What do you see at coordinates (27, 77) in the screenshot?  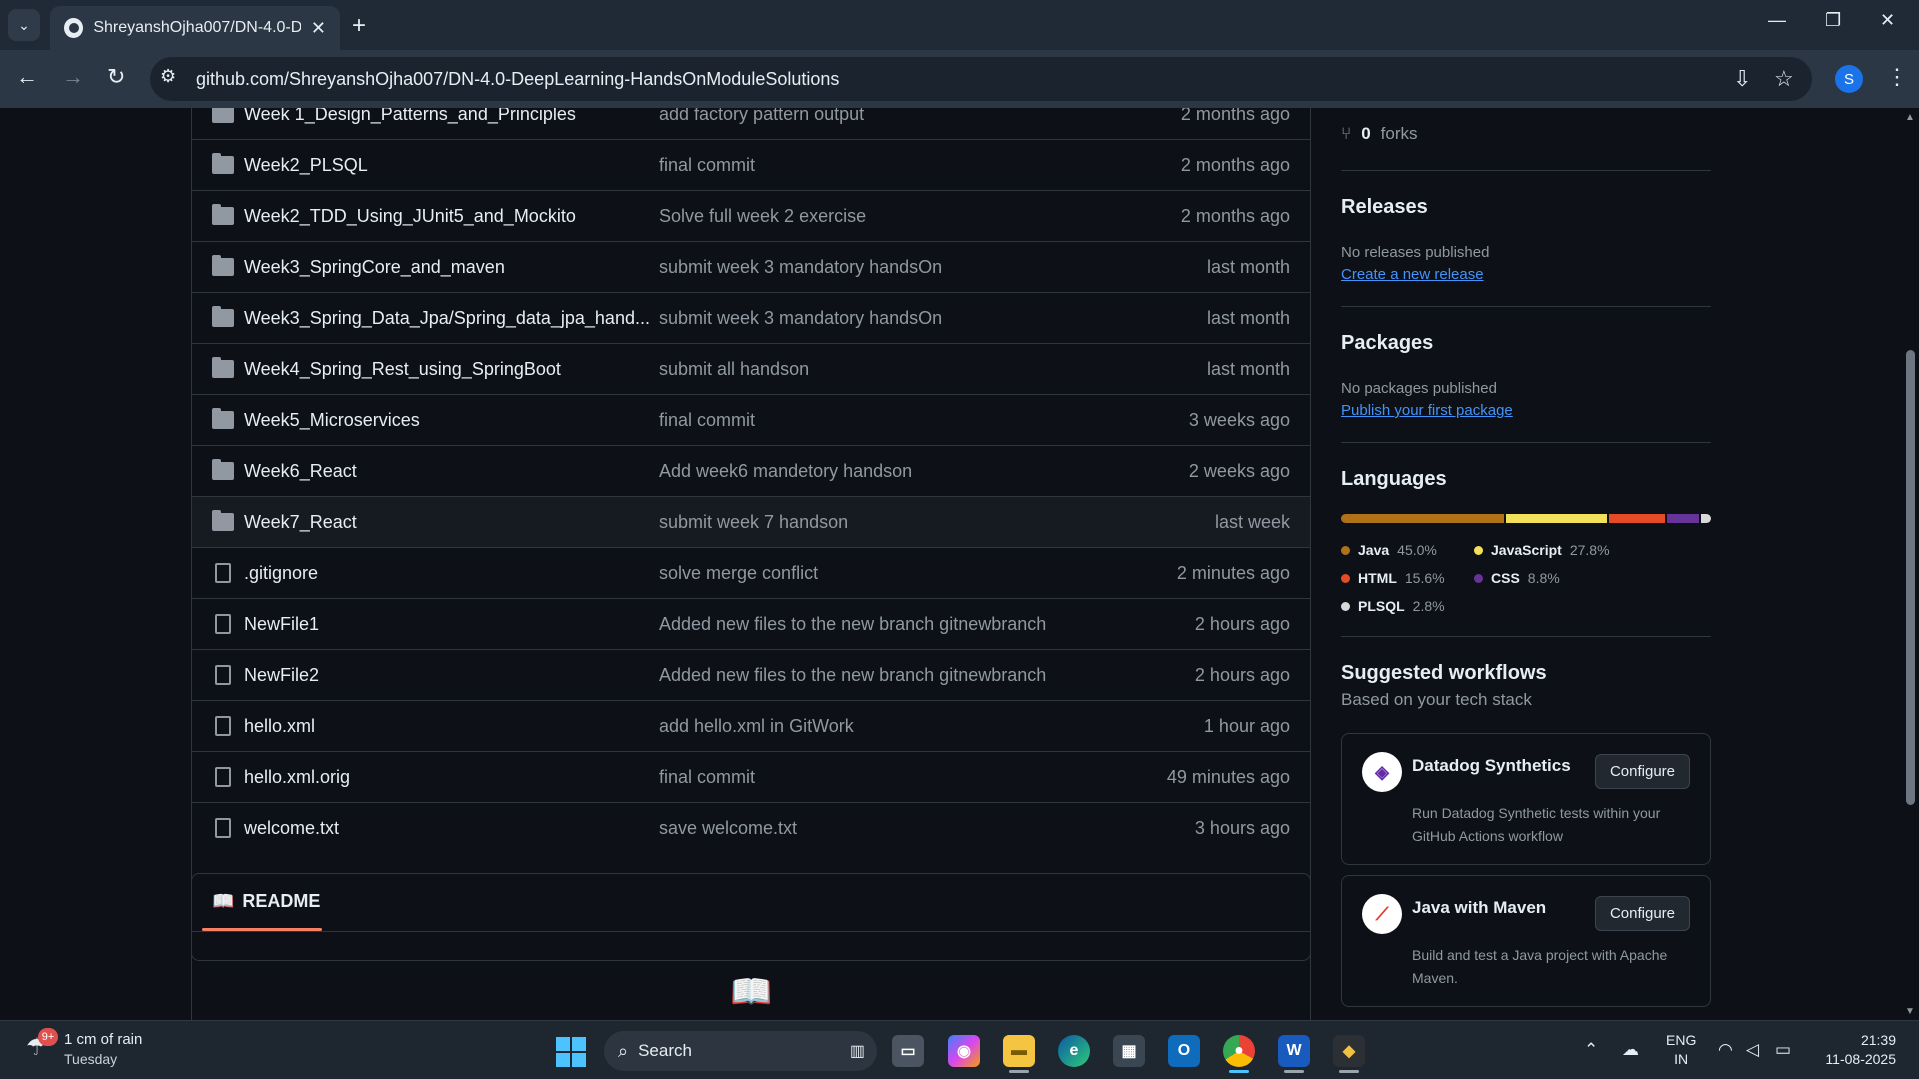 I see `back-button: ←` at bounding box center [27, 77].